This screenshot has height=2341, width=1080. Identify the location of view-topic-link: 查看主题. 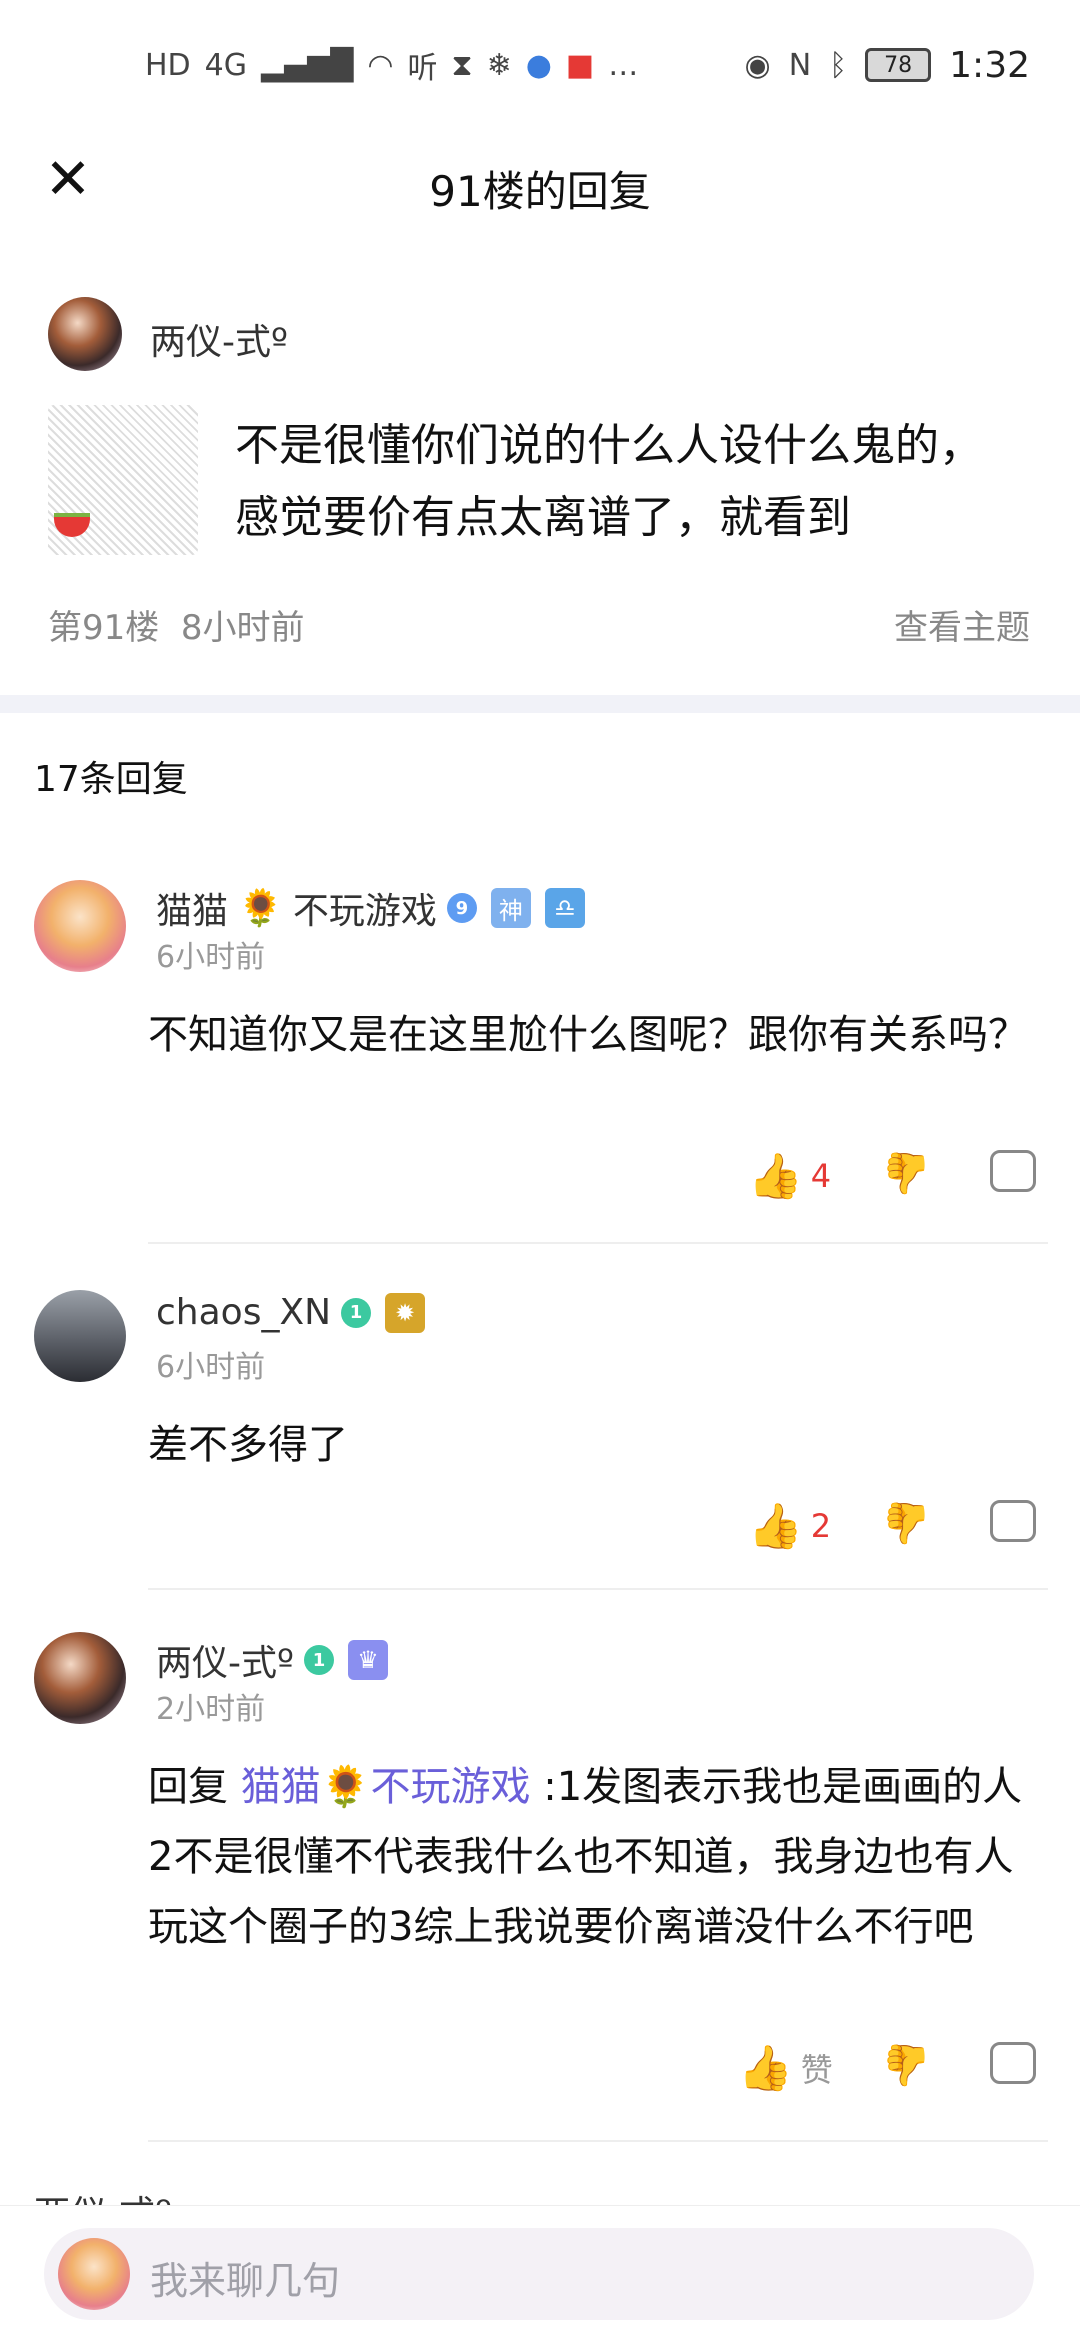
(962, 624).